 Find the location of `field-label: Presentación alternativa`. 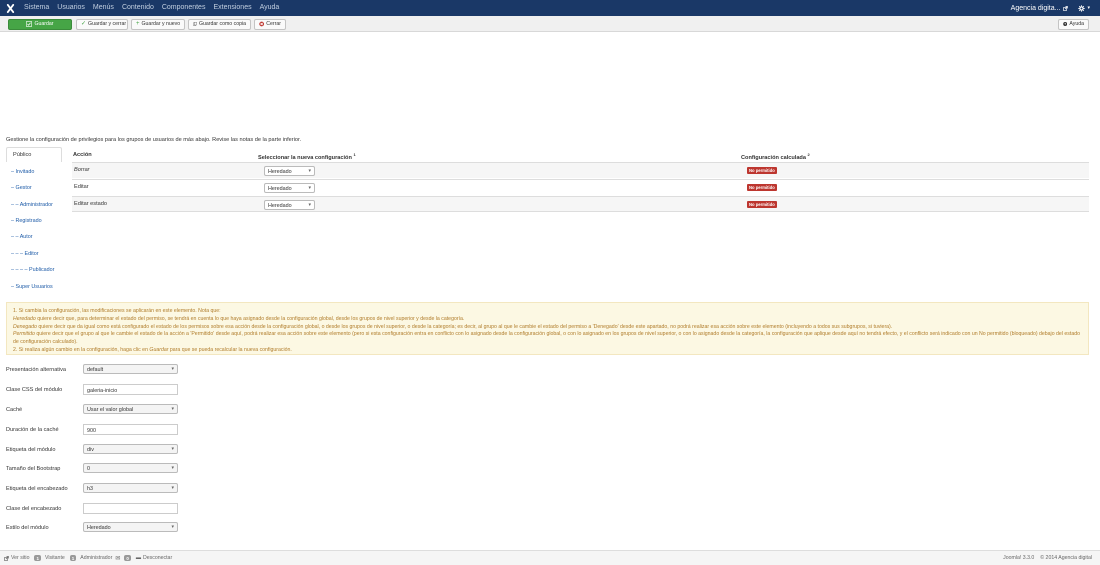

field-label: Presentación alternativa is located at coordinates (36, 370).